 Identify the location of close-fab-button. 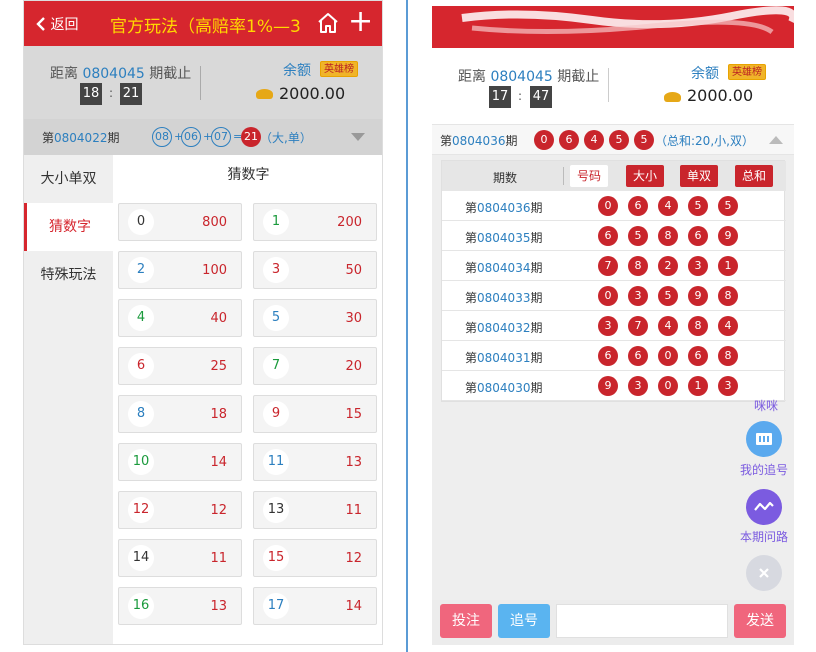
(764, 573).